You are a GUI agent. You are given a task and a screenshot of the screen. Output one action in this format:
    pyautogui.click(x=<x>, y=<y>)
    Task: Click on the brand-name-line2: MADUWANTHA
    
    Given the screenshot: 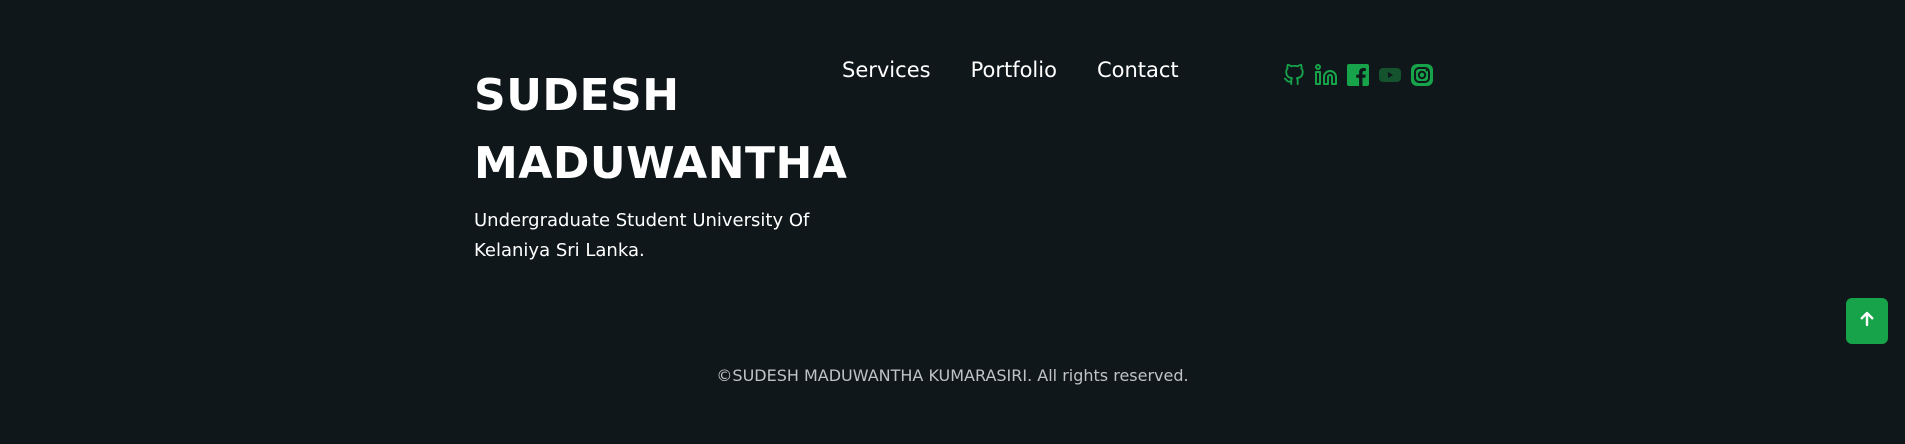 What is the action you would take?
    pyautogui.click(x=661, y=163)
    